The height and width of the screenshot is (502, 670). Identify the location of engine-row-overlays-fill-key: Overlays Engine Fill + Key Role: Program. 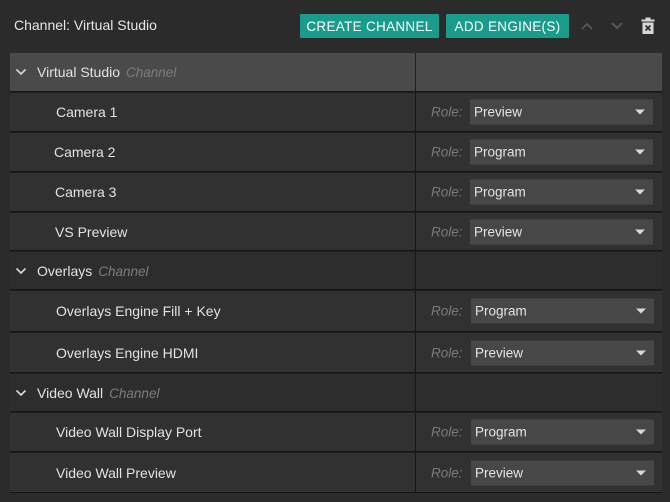
(336, 311).